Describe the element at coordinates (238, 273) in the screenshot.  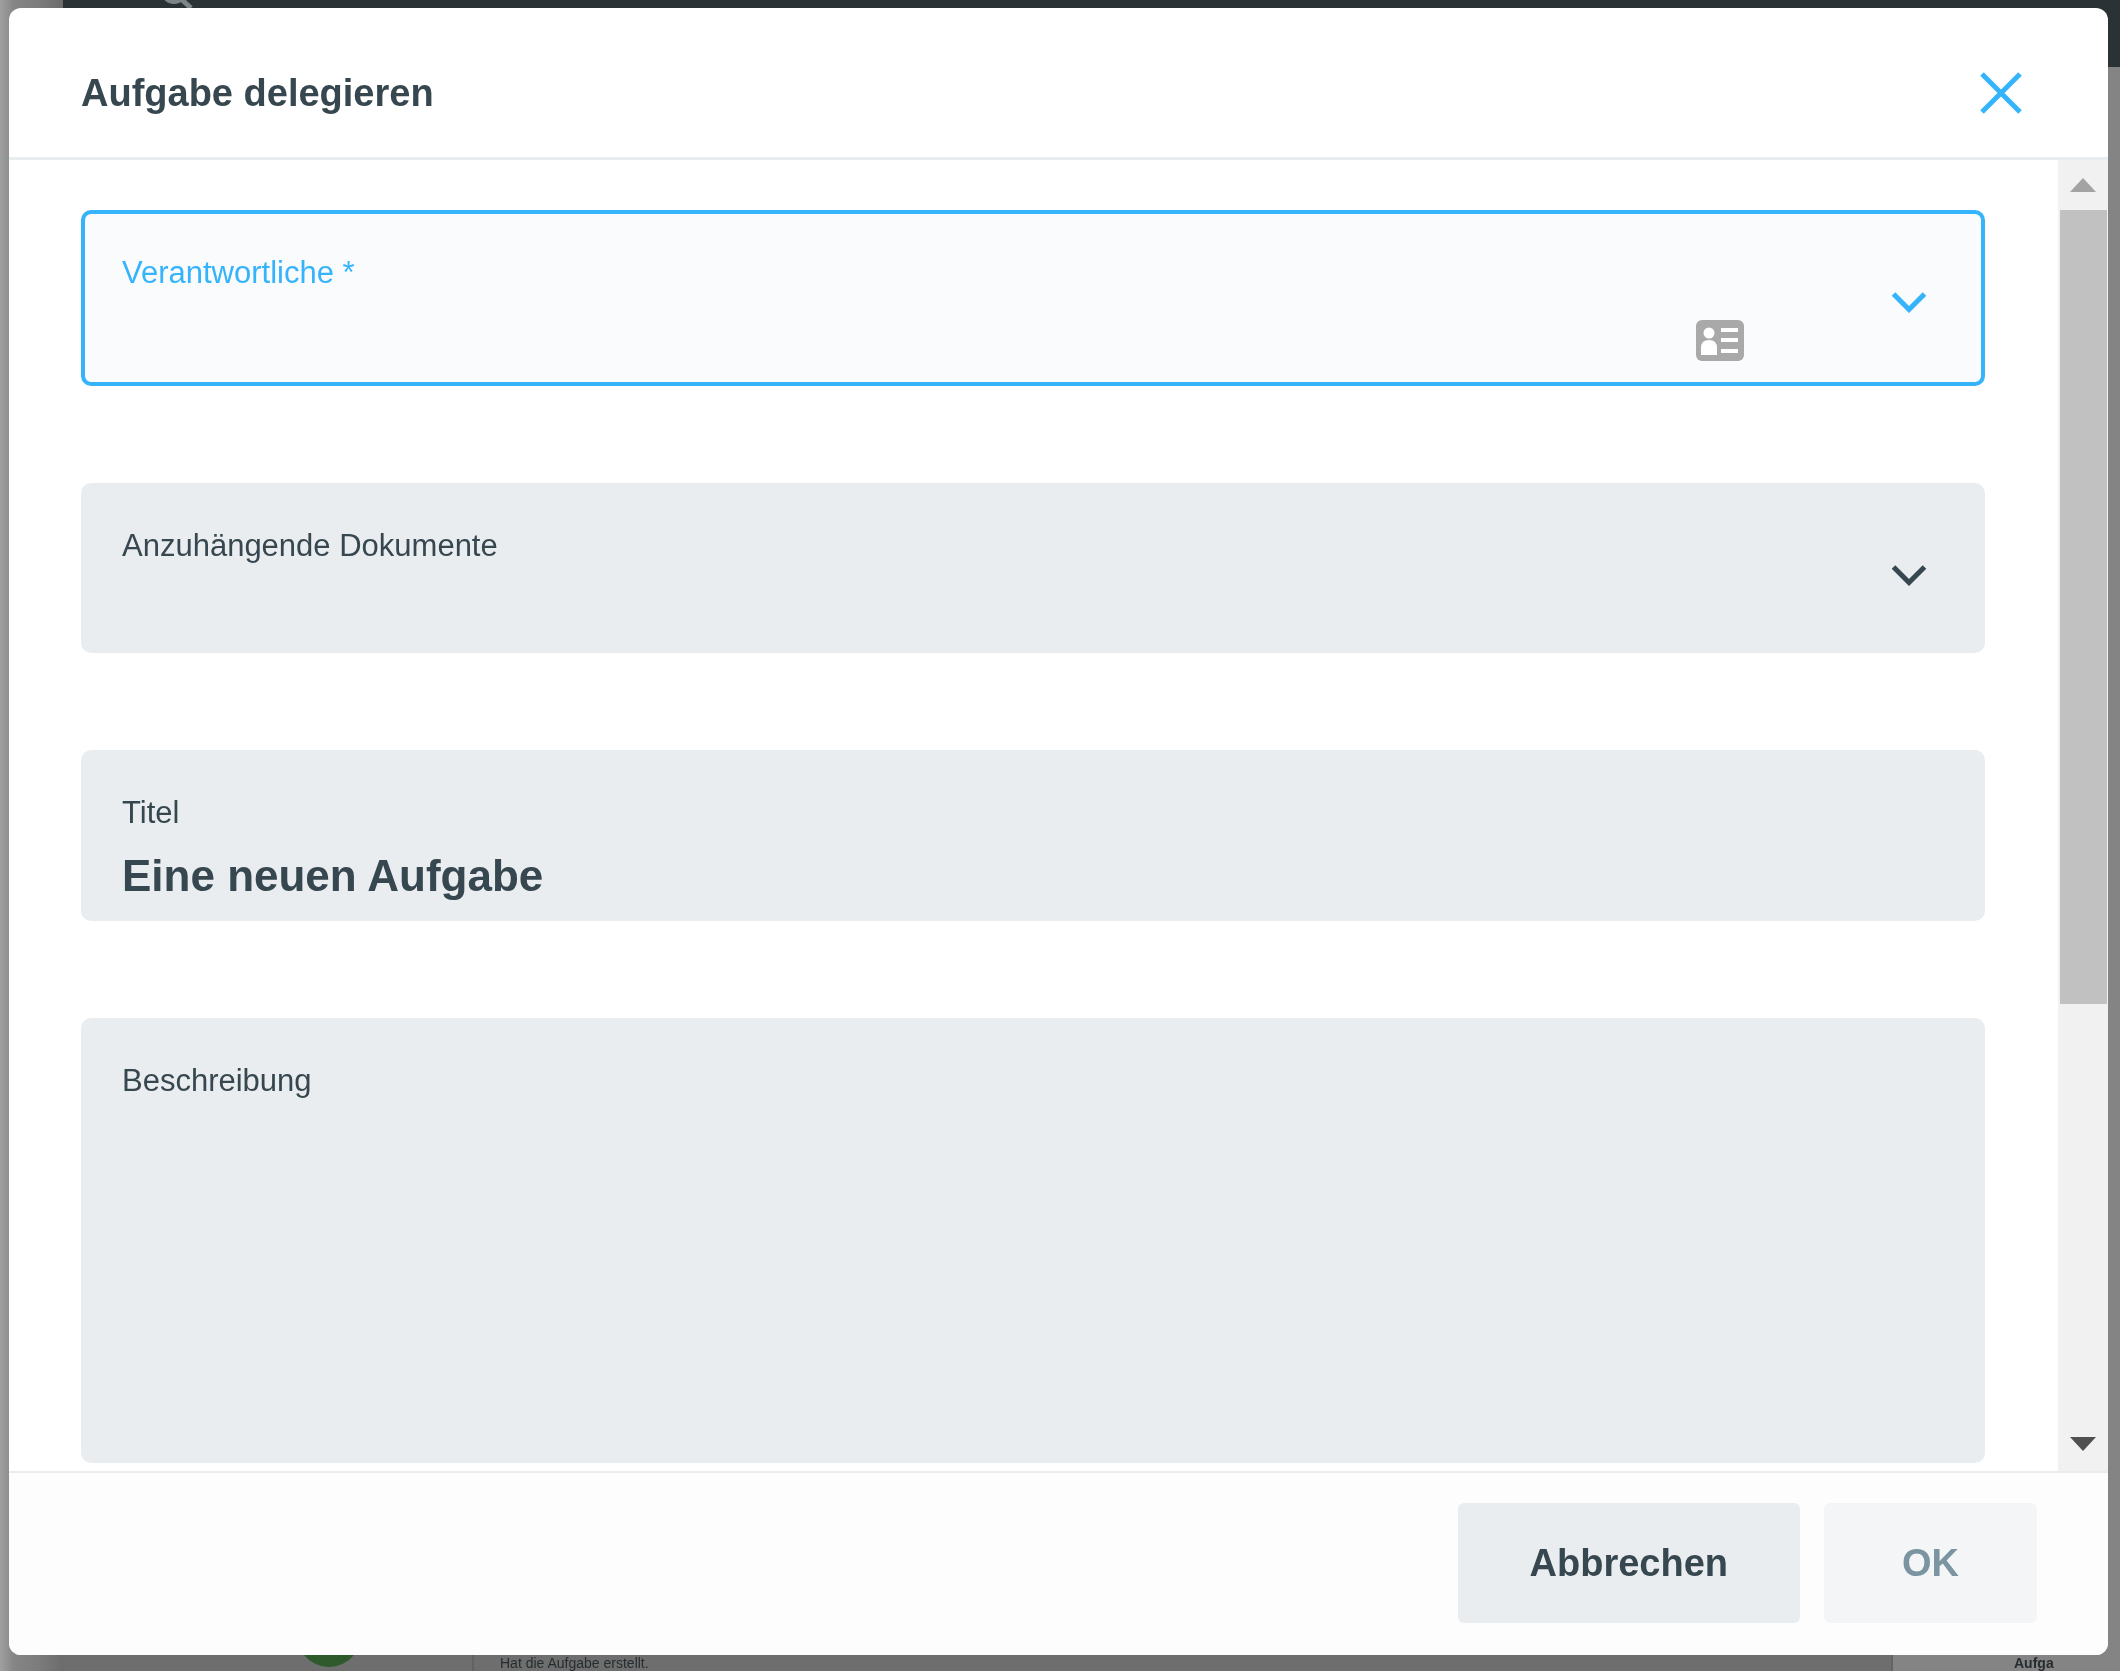
I see `field-label: Verantwortliche *` at that location.